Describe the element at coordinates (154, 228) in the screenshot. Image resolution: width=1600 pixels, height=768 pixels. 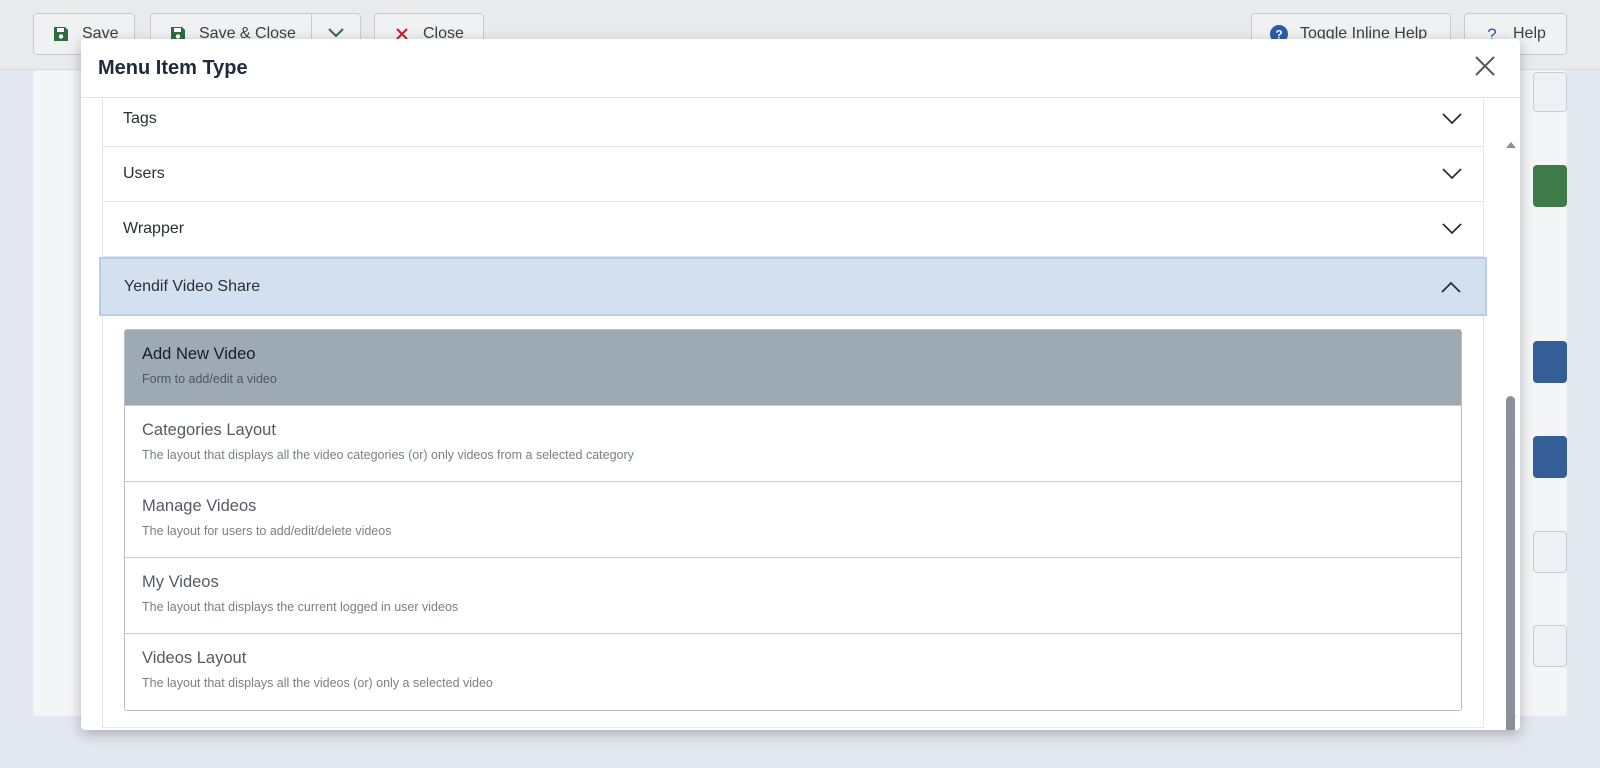
I see `category-label: Wrapper` at that location.